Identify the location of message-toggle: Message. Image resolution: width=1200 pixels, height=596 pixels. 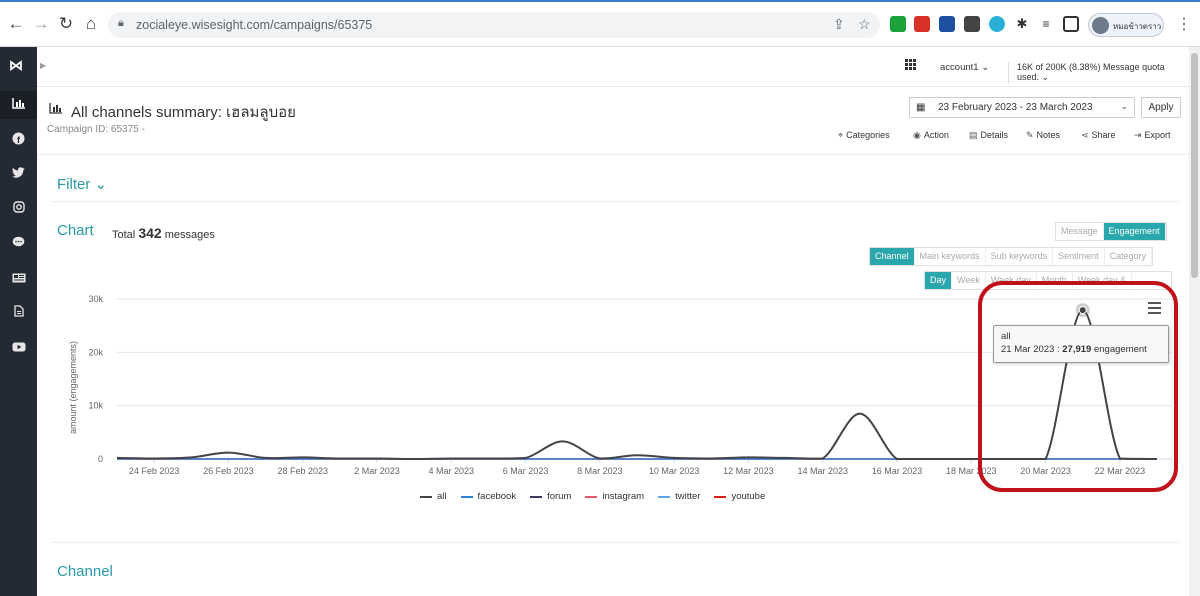
(1080, 231).